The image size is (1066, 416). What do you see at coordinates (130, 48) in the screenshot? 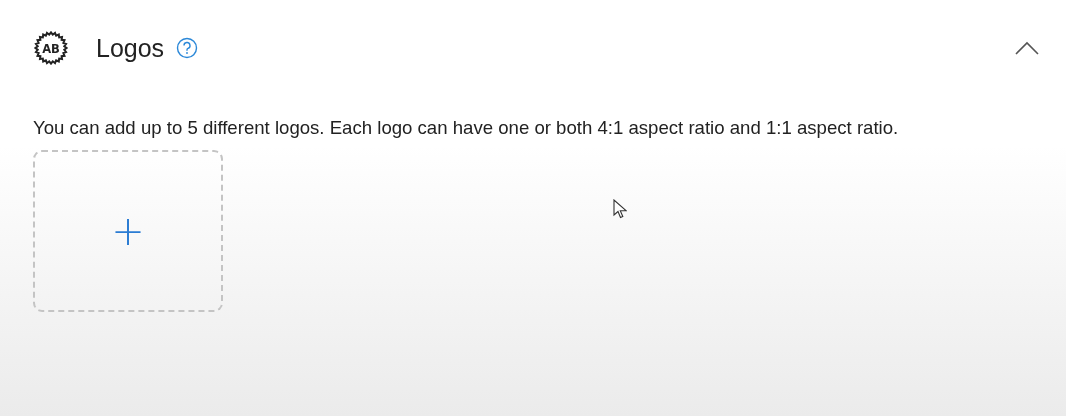
I see `section-title: Logos` at bounding box center [130, 48].